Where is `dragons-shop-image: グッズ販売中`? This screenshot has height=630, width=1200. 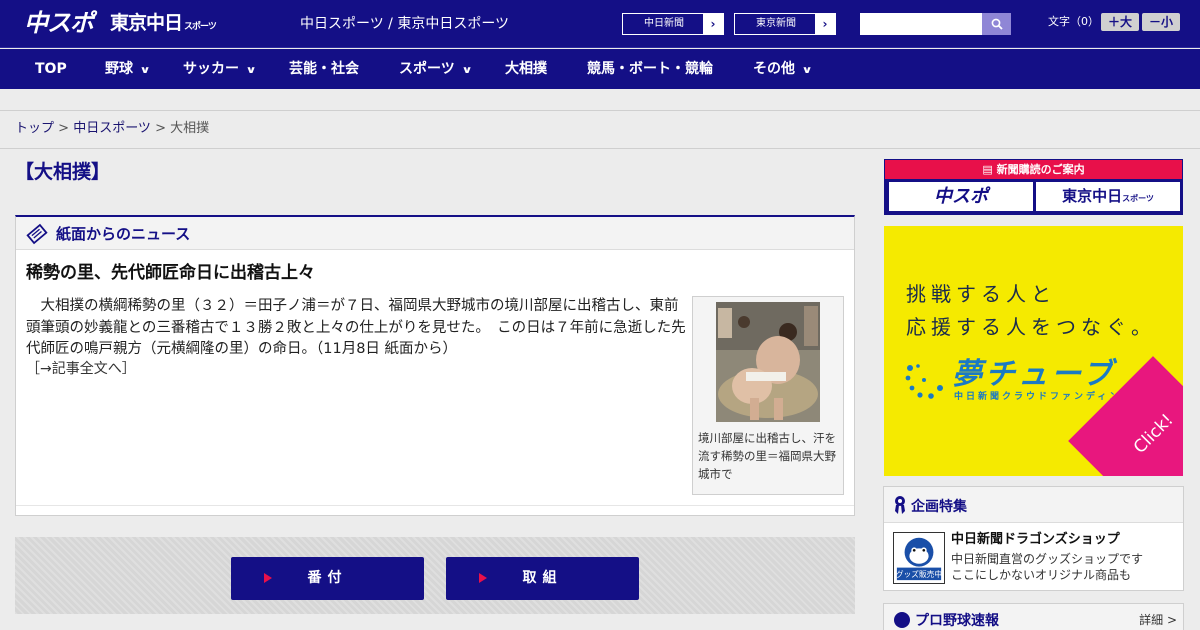 dragons-shop-image: グッズ販売中 is located at coordinates (919, 558).